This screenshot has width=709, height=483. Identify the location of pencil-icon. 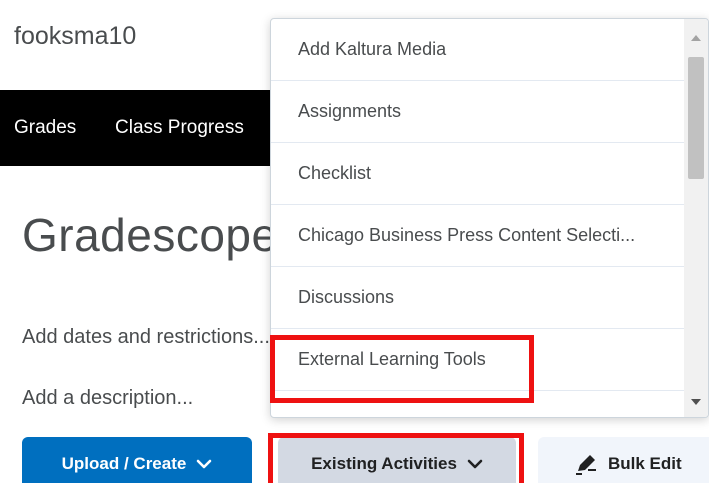
(586, 465).